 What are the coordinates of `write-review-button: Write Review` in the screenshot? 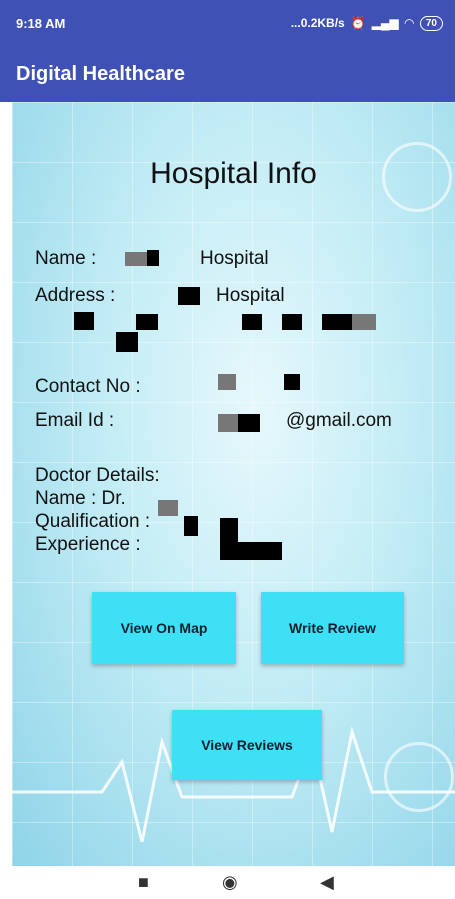 It's located at (332, 628).